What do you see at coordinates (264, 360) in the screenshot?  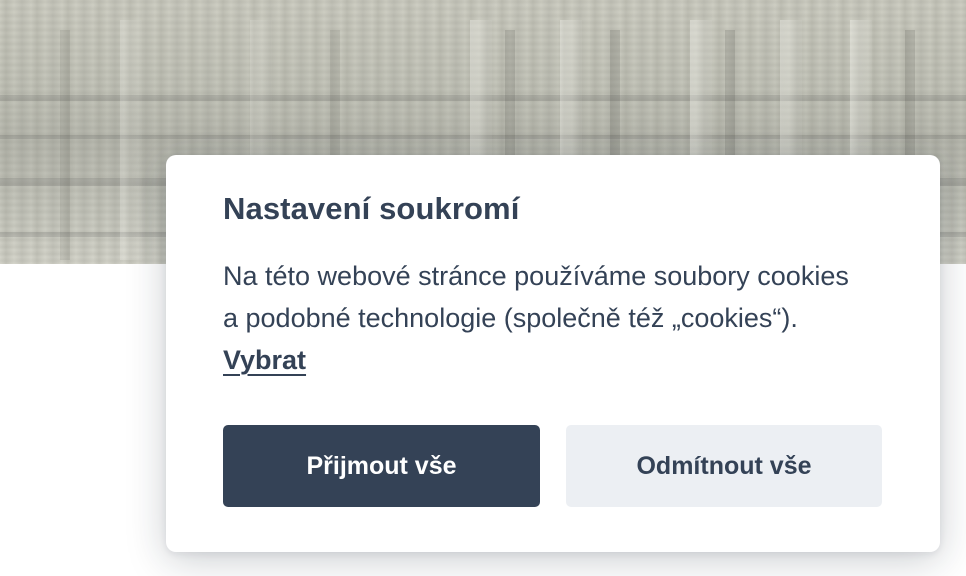 I see `choose-cookies-link: Vybrat` at bounding box center [264, 360].